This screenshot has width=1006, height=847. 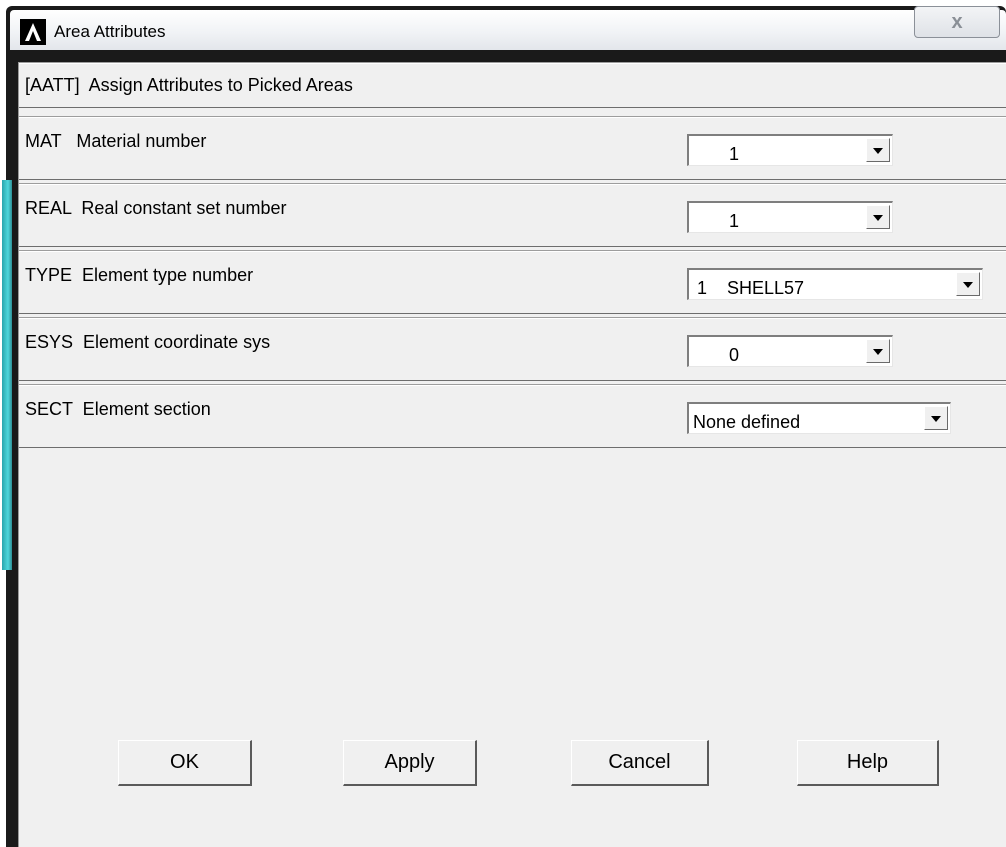 I want to click on esys-dropdown: 0, so click(x=790, y=351).